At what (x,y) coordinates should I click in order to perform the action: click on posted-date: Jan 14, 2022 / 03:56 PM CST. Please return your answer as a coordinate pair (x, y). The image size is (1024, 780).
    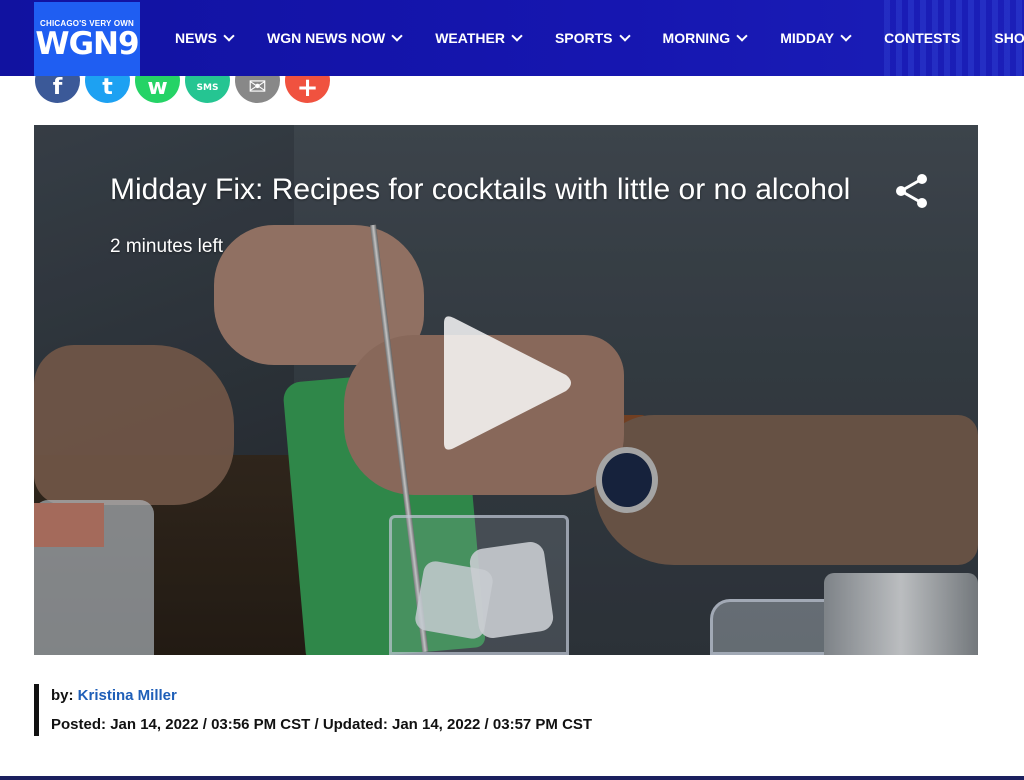
    Looking at the image, I should click on (210, 724).